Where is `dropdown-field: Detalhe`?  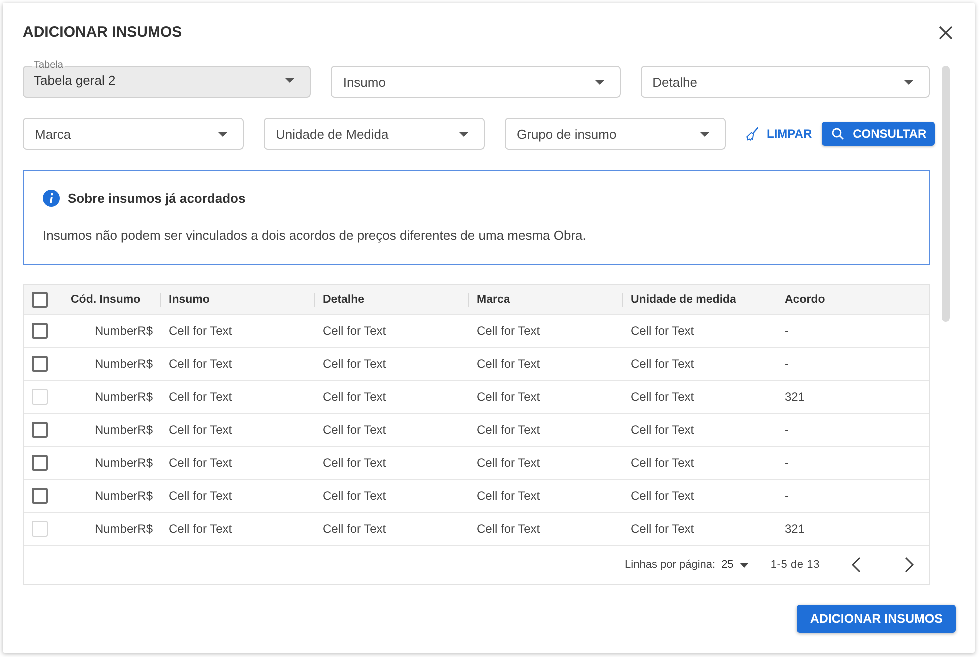
dropdown-field: Detalhe is located at coordinates (785, 82).